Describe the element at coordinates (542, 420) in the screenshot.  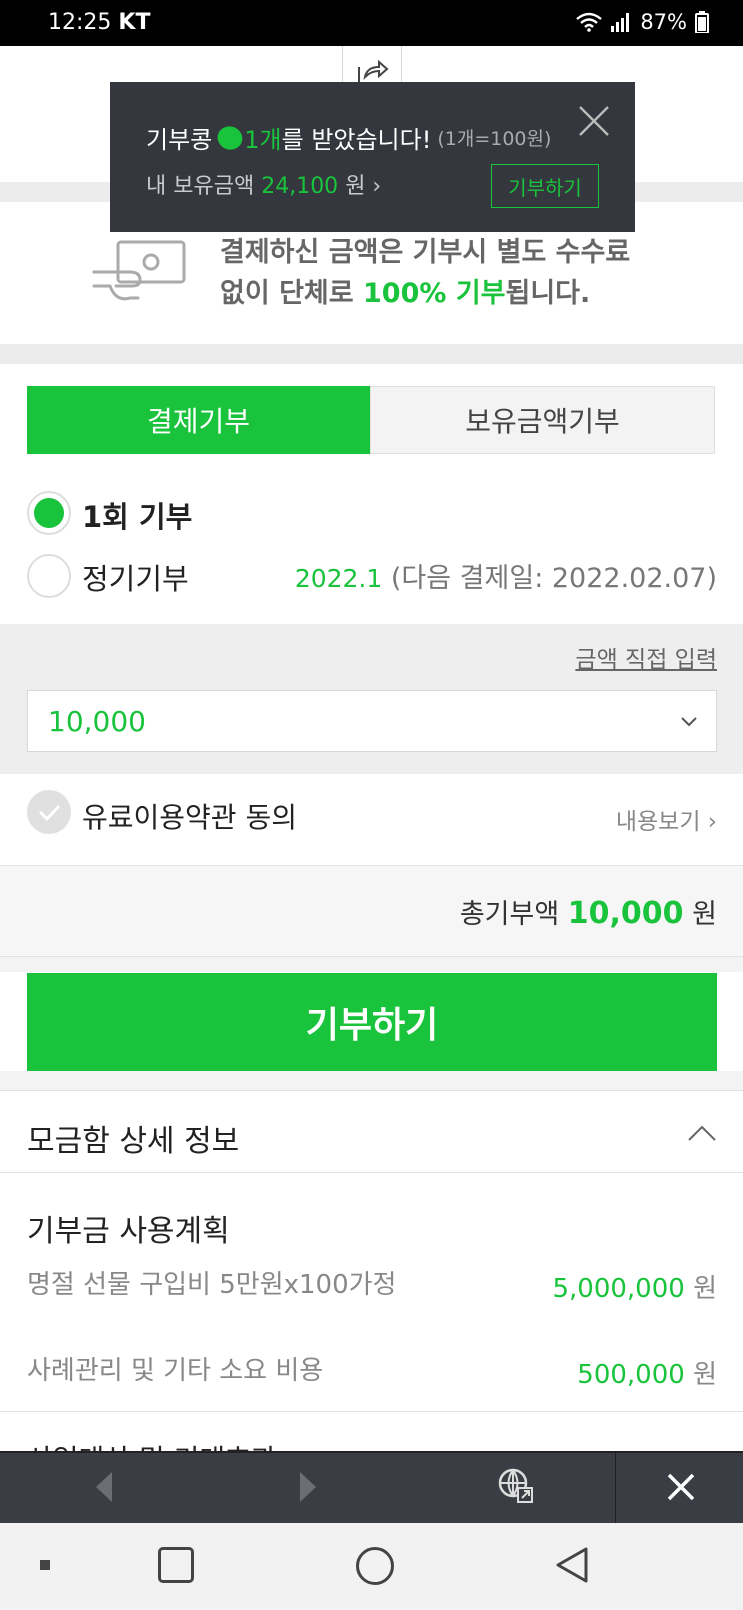
I see `tab-balance-donation: 보유금액기부` at that location.